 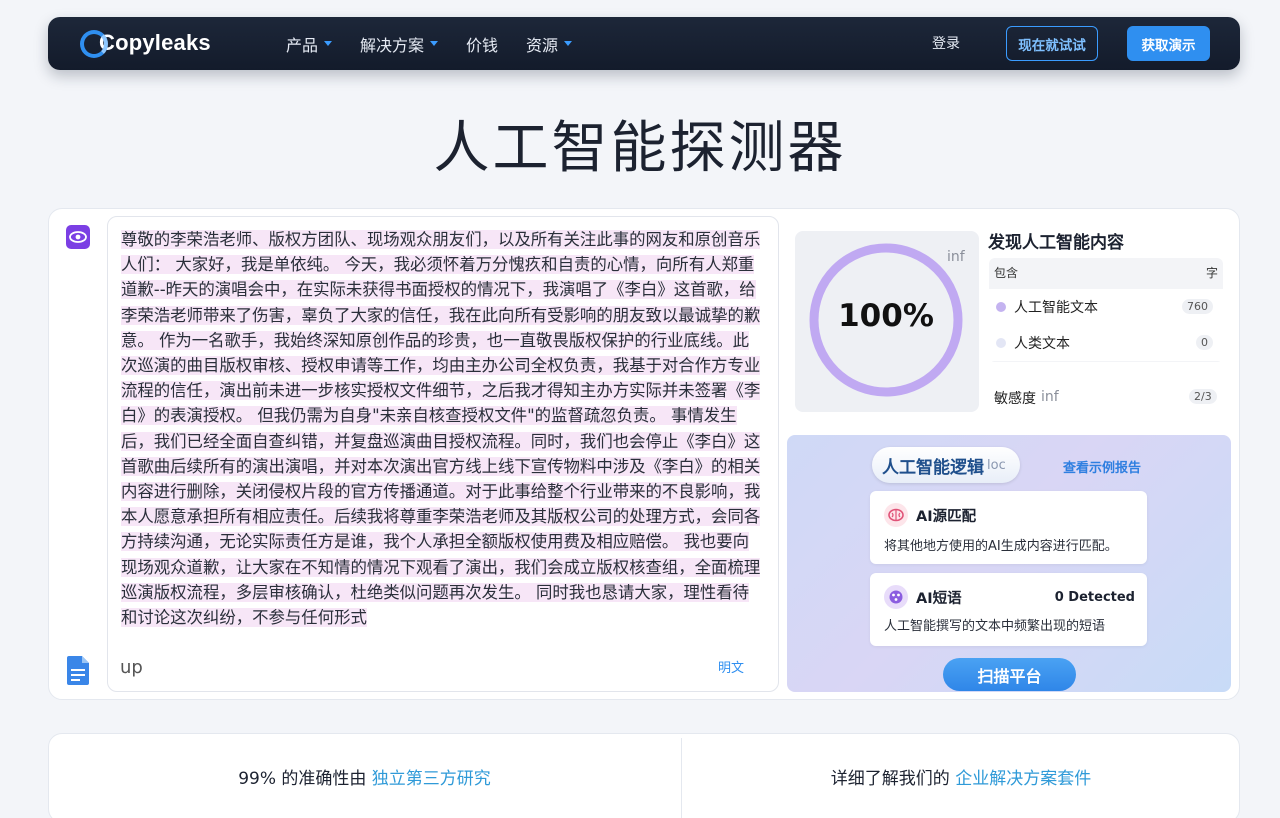 I want to click on feature-title: AI短语, so click(x=939, y=599).